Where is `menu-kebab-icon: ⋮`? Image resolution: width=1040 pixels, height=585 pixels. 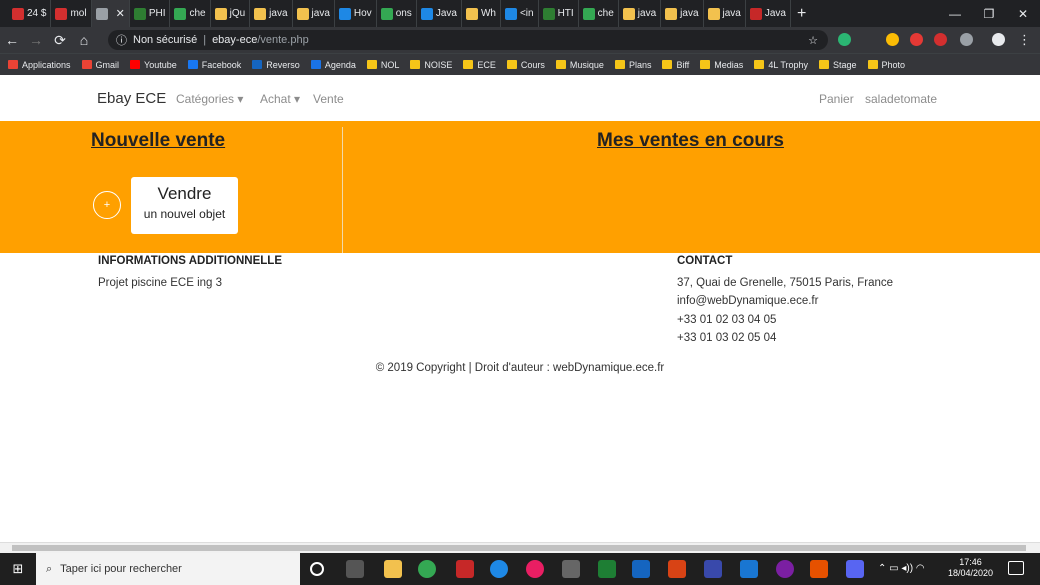 menu-kebab-icon: ⋮ is located at coordinates (1024, 40).